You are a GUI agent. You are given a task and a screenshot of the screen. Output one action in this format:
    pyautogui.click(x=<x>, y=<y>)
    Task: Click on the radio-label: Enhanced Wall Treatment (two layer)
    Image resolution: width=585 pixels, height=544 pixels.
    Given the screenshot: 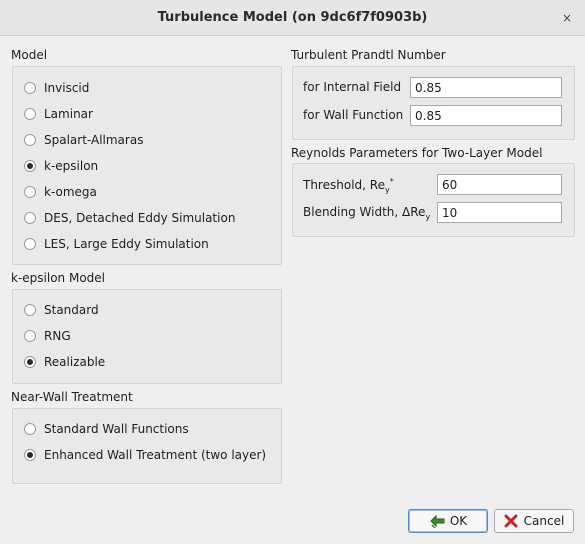 What is the action you would take?
    pyautogui.click(x=155, y=455)
    